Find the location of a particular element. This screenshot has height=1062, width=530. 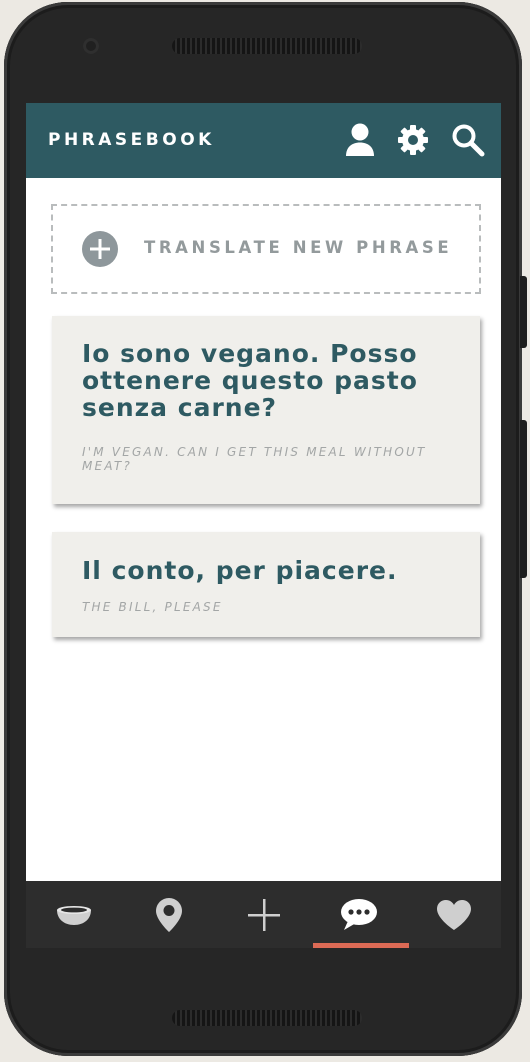

power-button is located at coordinates (523, 312).